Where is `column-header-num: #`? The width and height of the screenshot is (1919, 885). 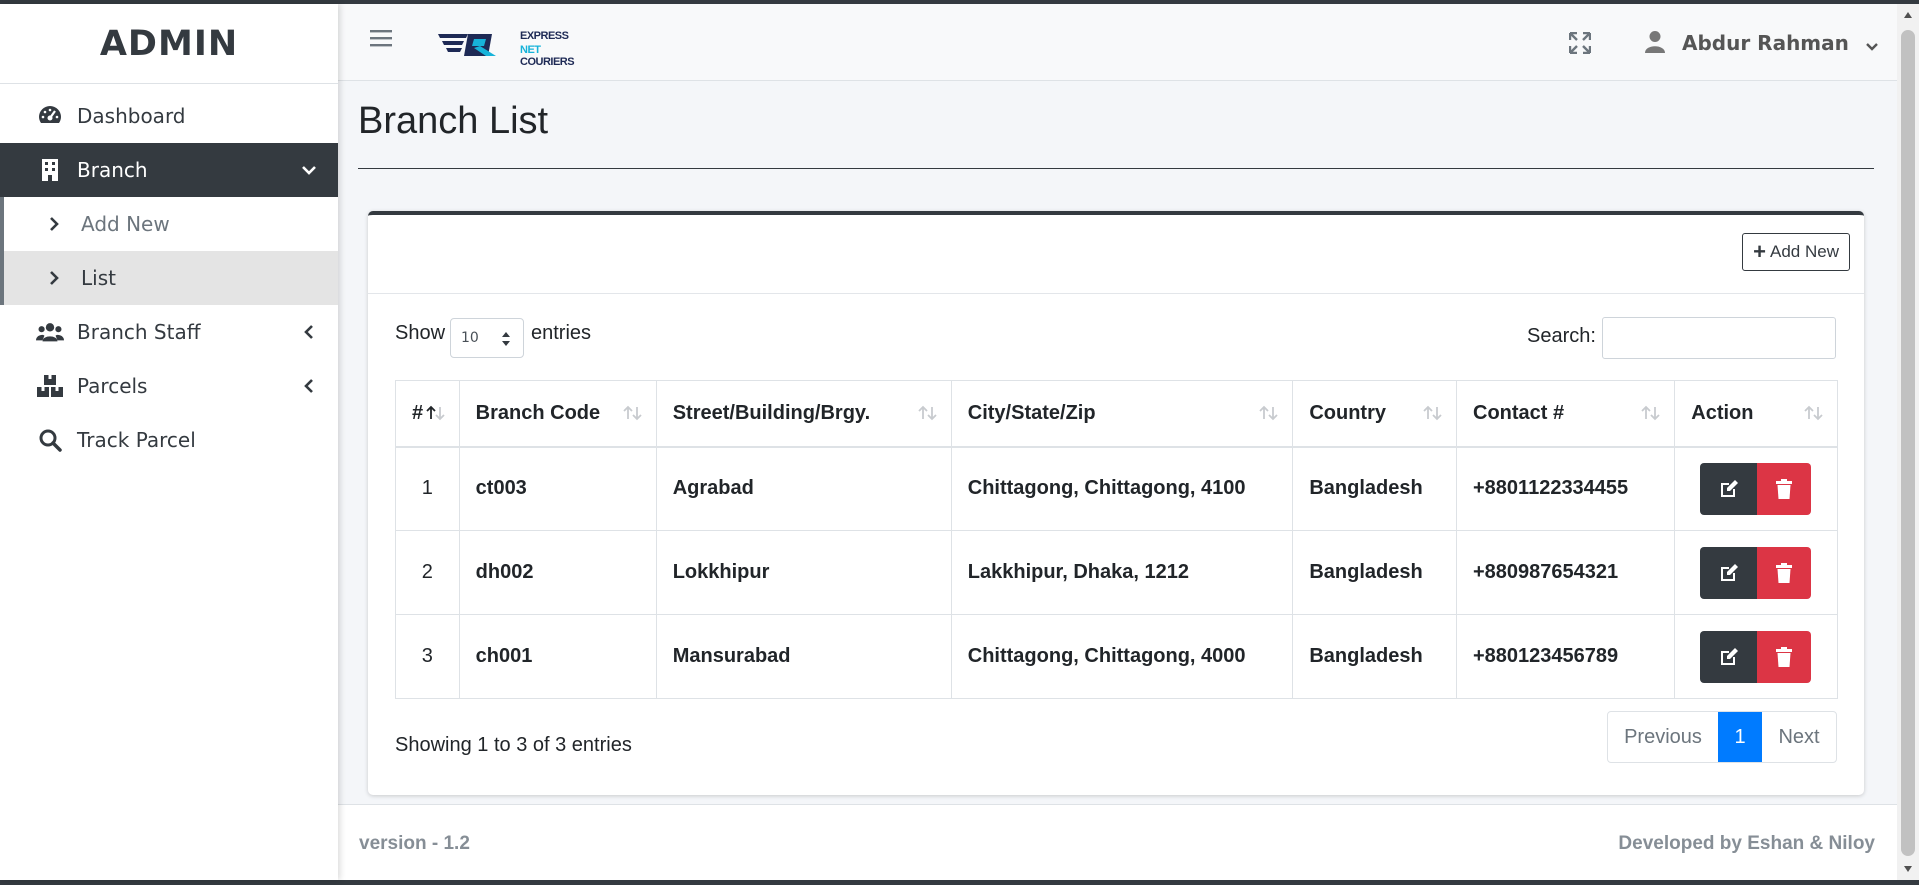 column-header-num: # is located at coordinates (427, 414).